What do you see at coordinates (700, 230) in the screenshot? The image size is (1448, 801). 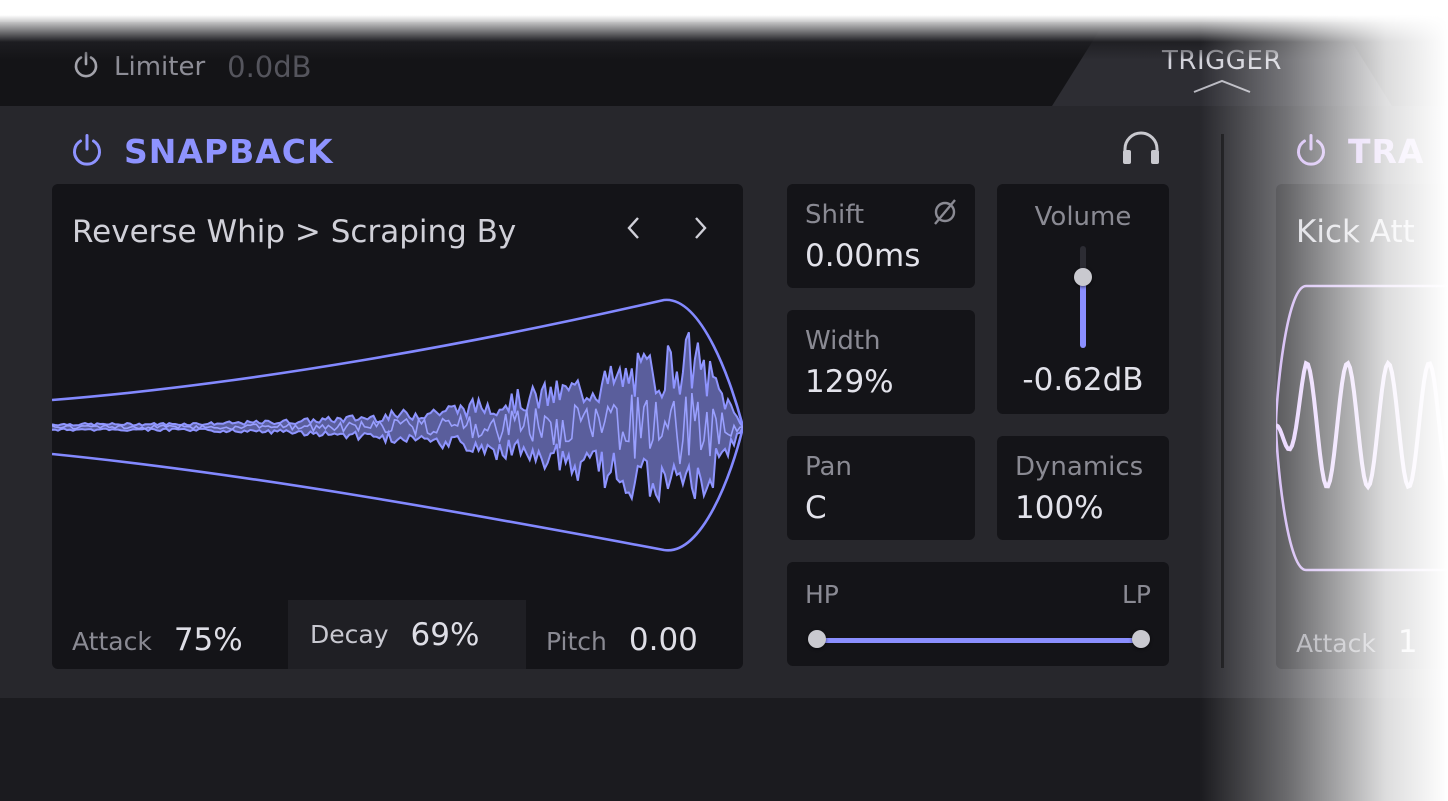 I see `chevron-right-icon` at bounding box center [700, 230].